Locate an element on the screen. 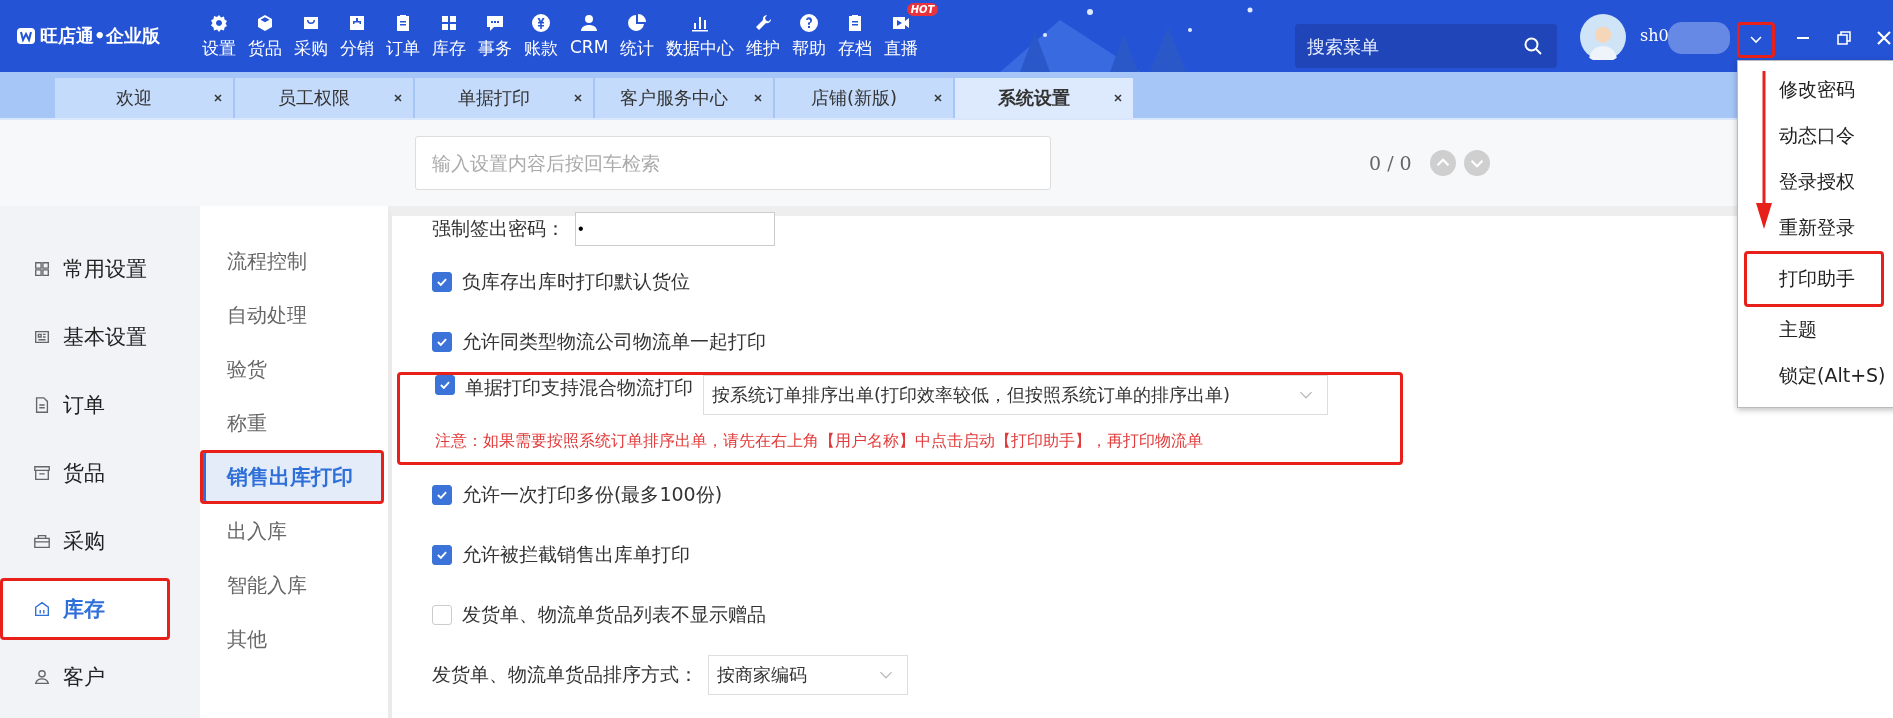 The width and height of the screenshot is (1893, 718). restore-icon is located at coordinates (1844, 38).